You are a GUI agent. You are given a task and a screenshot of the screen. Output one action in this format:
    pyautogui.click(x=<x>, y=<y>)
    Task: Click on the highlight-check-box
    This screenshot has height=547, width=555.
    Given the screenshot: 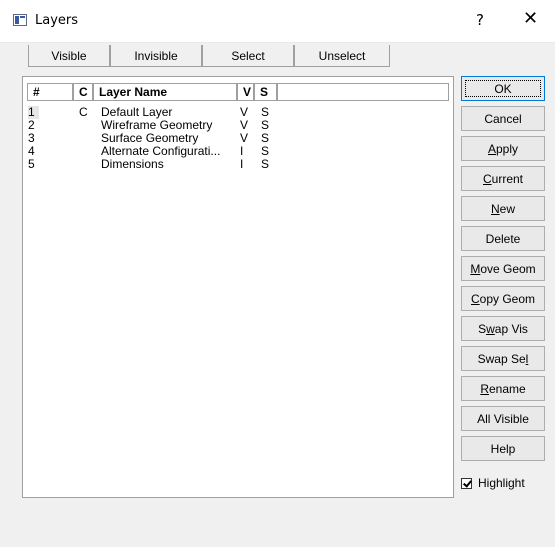 What is the action you would take?
    pyautogui.click(x=466, y=483)
    